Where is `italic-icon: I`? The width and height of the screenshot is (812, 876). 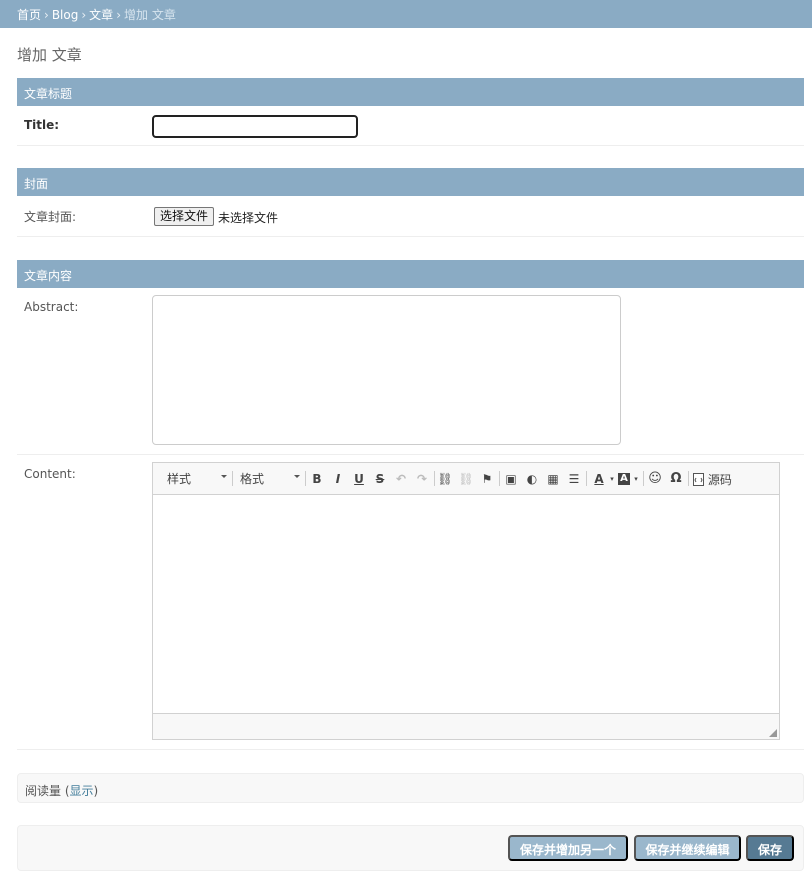
italic-icon: I is located at coordinates (338, 479).